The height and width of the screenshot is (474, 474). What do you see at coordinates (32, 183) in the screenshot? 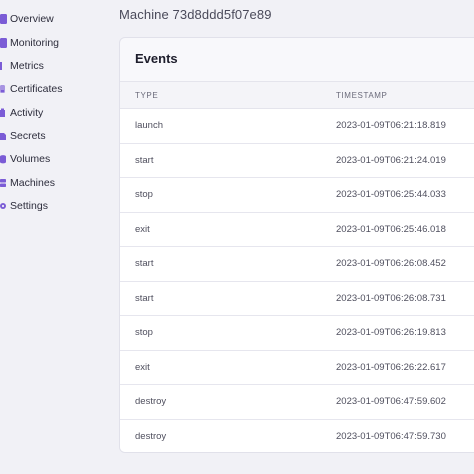
I see `sidebar-item-label: Machines` at bounding box center [32, 183].